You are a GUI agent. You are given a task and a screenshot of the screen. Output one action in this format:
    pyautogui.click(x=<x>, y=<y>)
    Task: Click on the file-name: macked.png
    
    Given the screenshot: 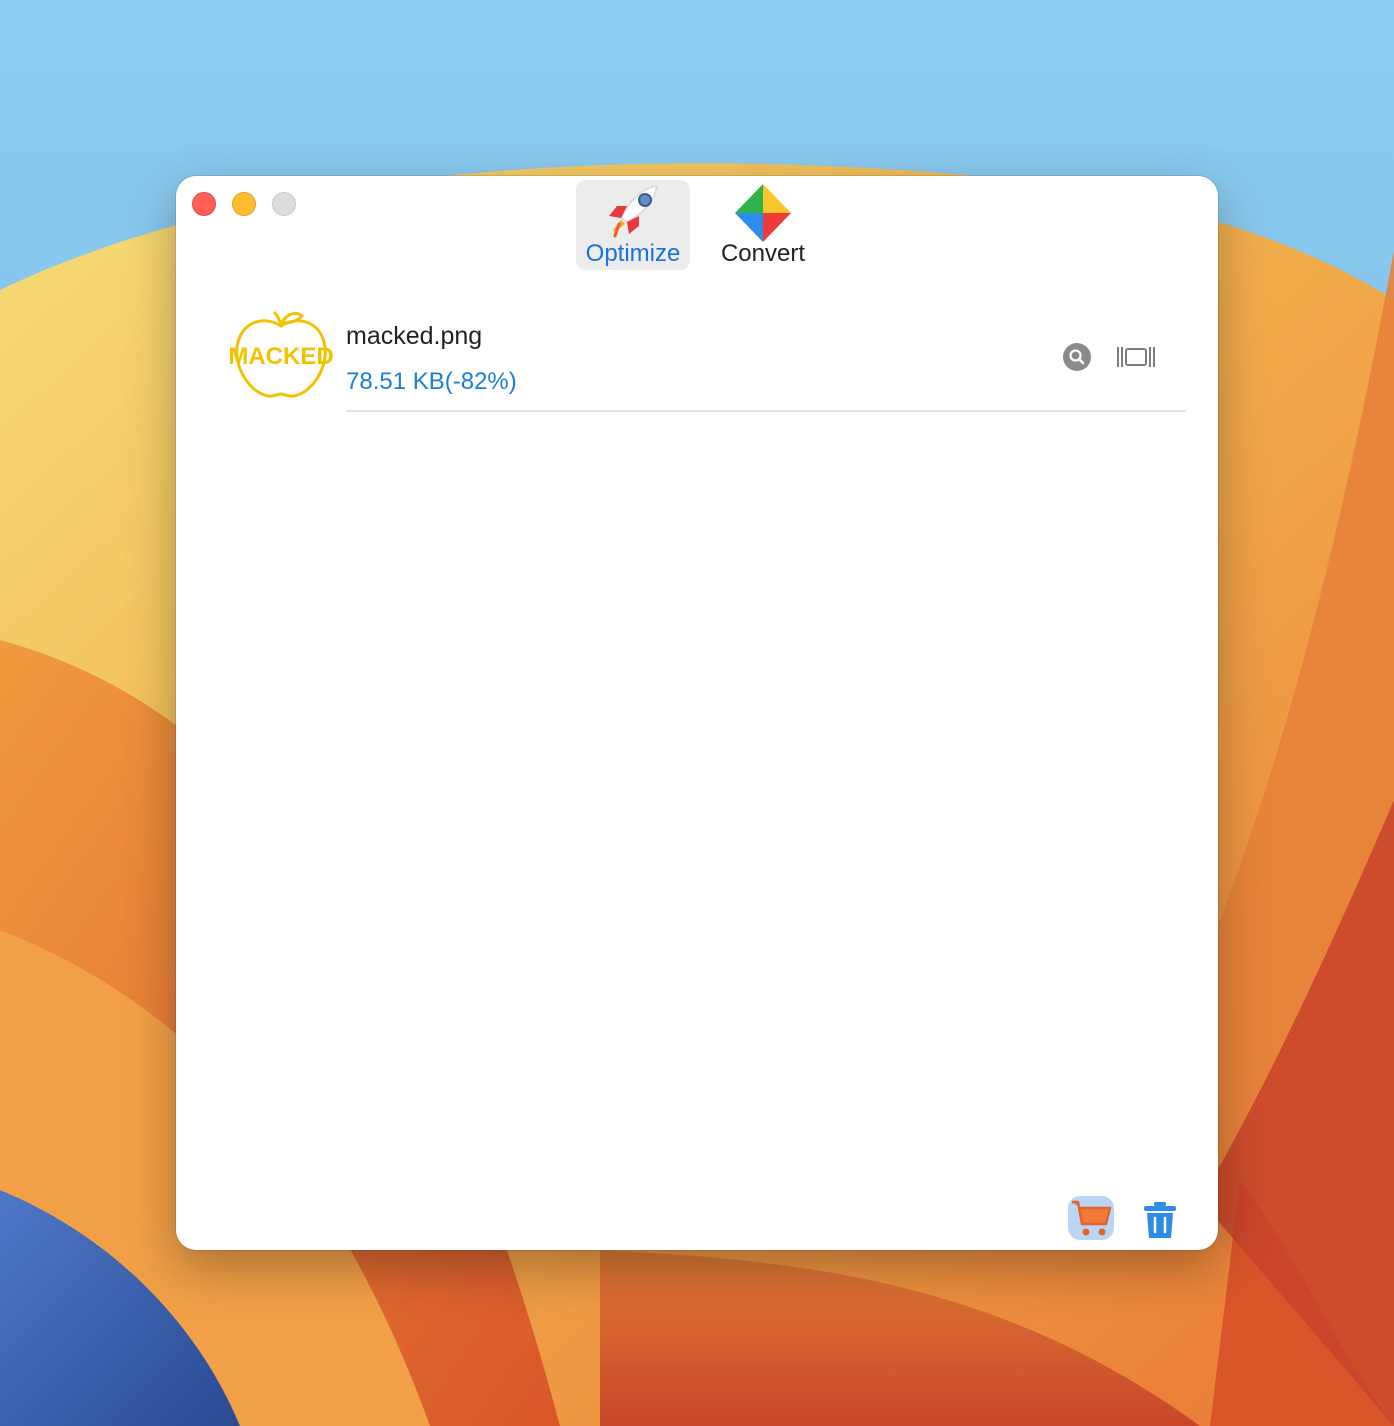 What is the action you would take?
    pyautogui.click(x=414, y=336)
    